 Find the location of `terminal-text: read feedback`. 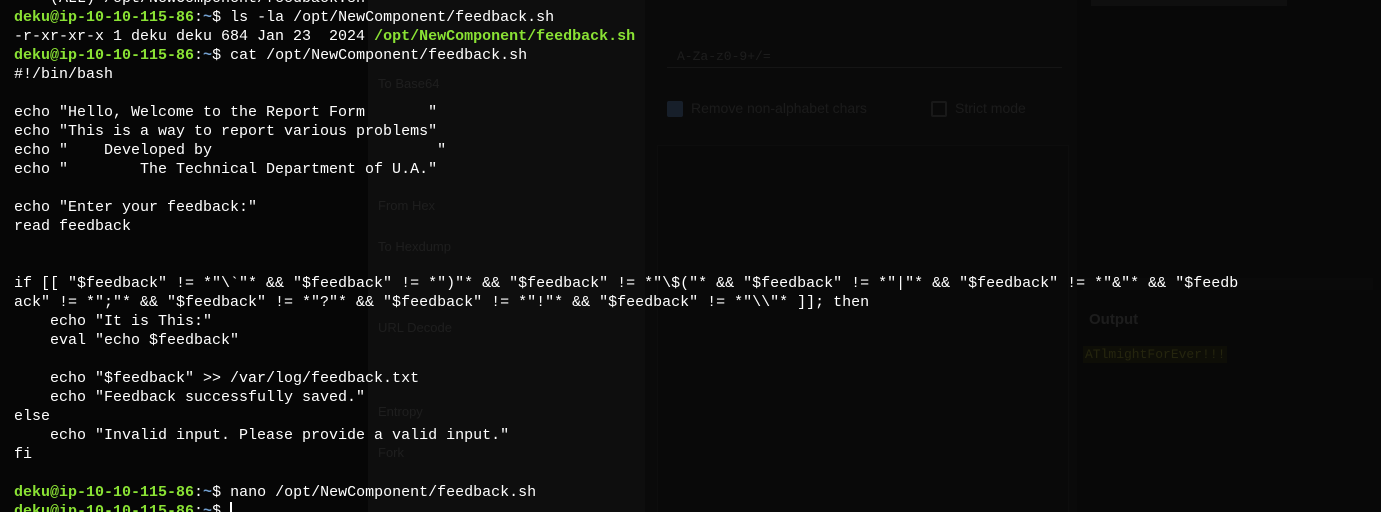

terminal-text: read feedback is located at coordinates (73, 226).